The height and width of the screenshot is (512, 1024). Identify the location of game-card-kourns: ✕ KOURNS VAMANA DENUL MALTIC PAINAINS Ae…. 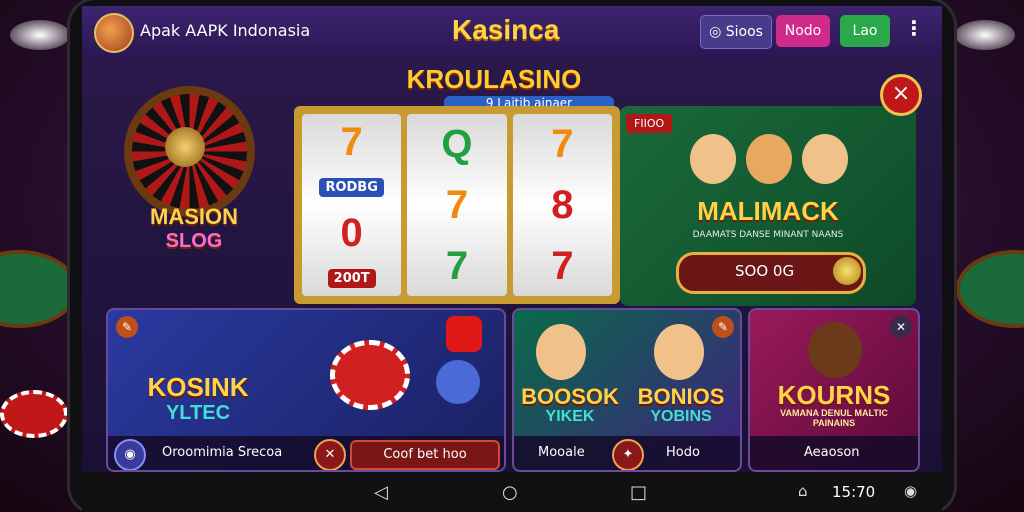
(834, 390).